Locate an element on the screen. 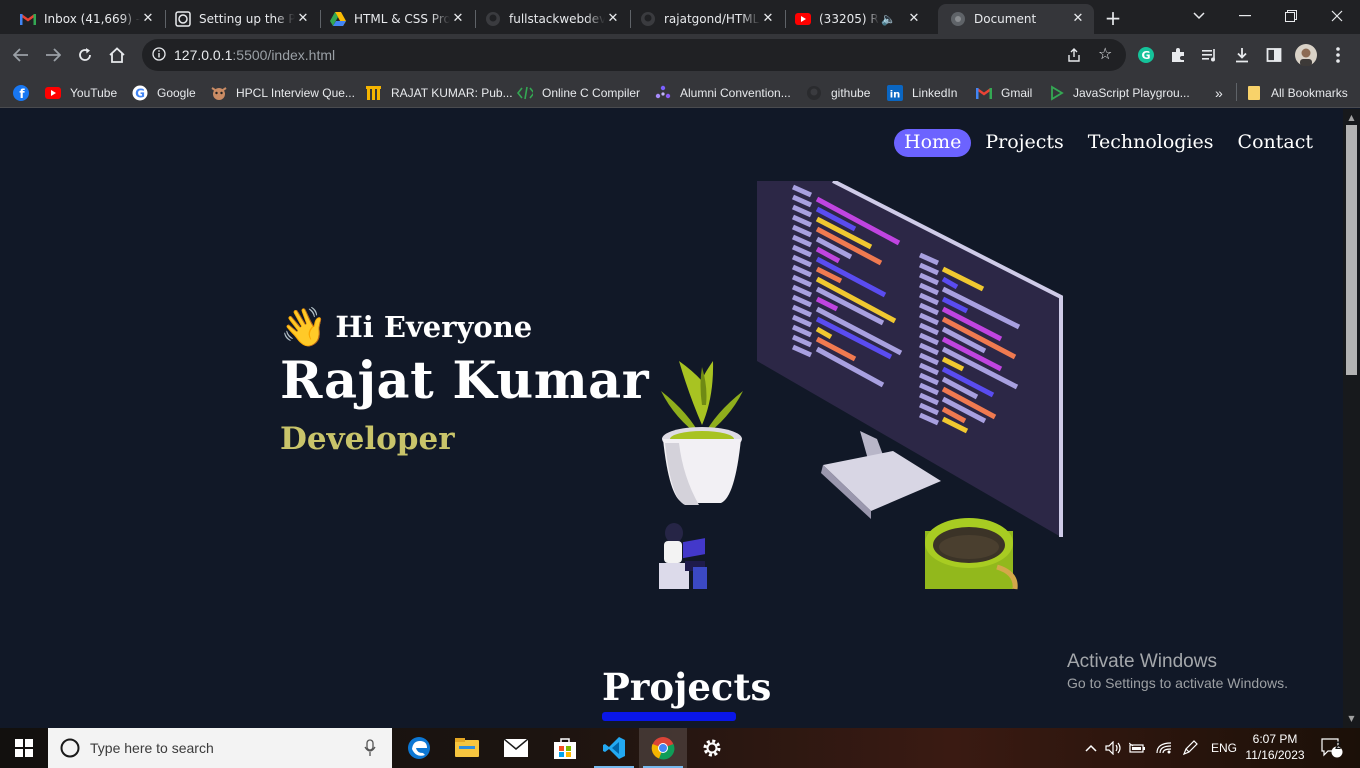  nav-technologies: Technologies is located at coordinates (1151, 143).